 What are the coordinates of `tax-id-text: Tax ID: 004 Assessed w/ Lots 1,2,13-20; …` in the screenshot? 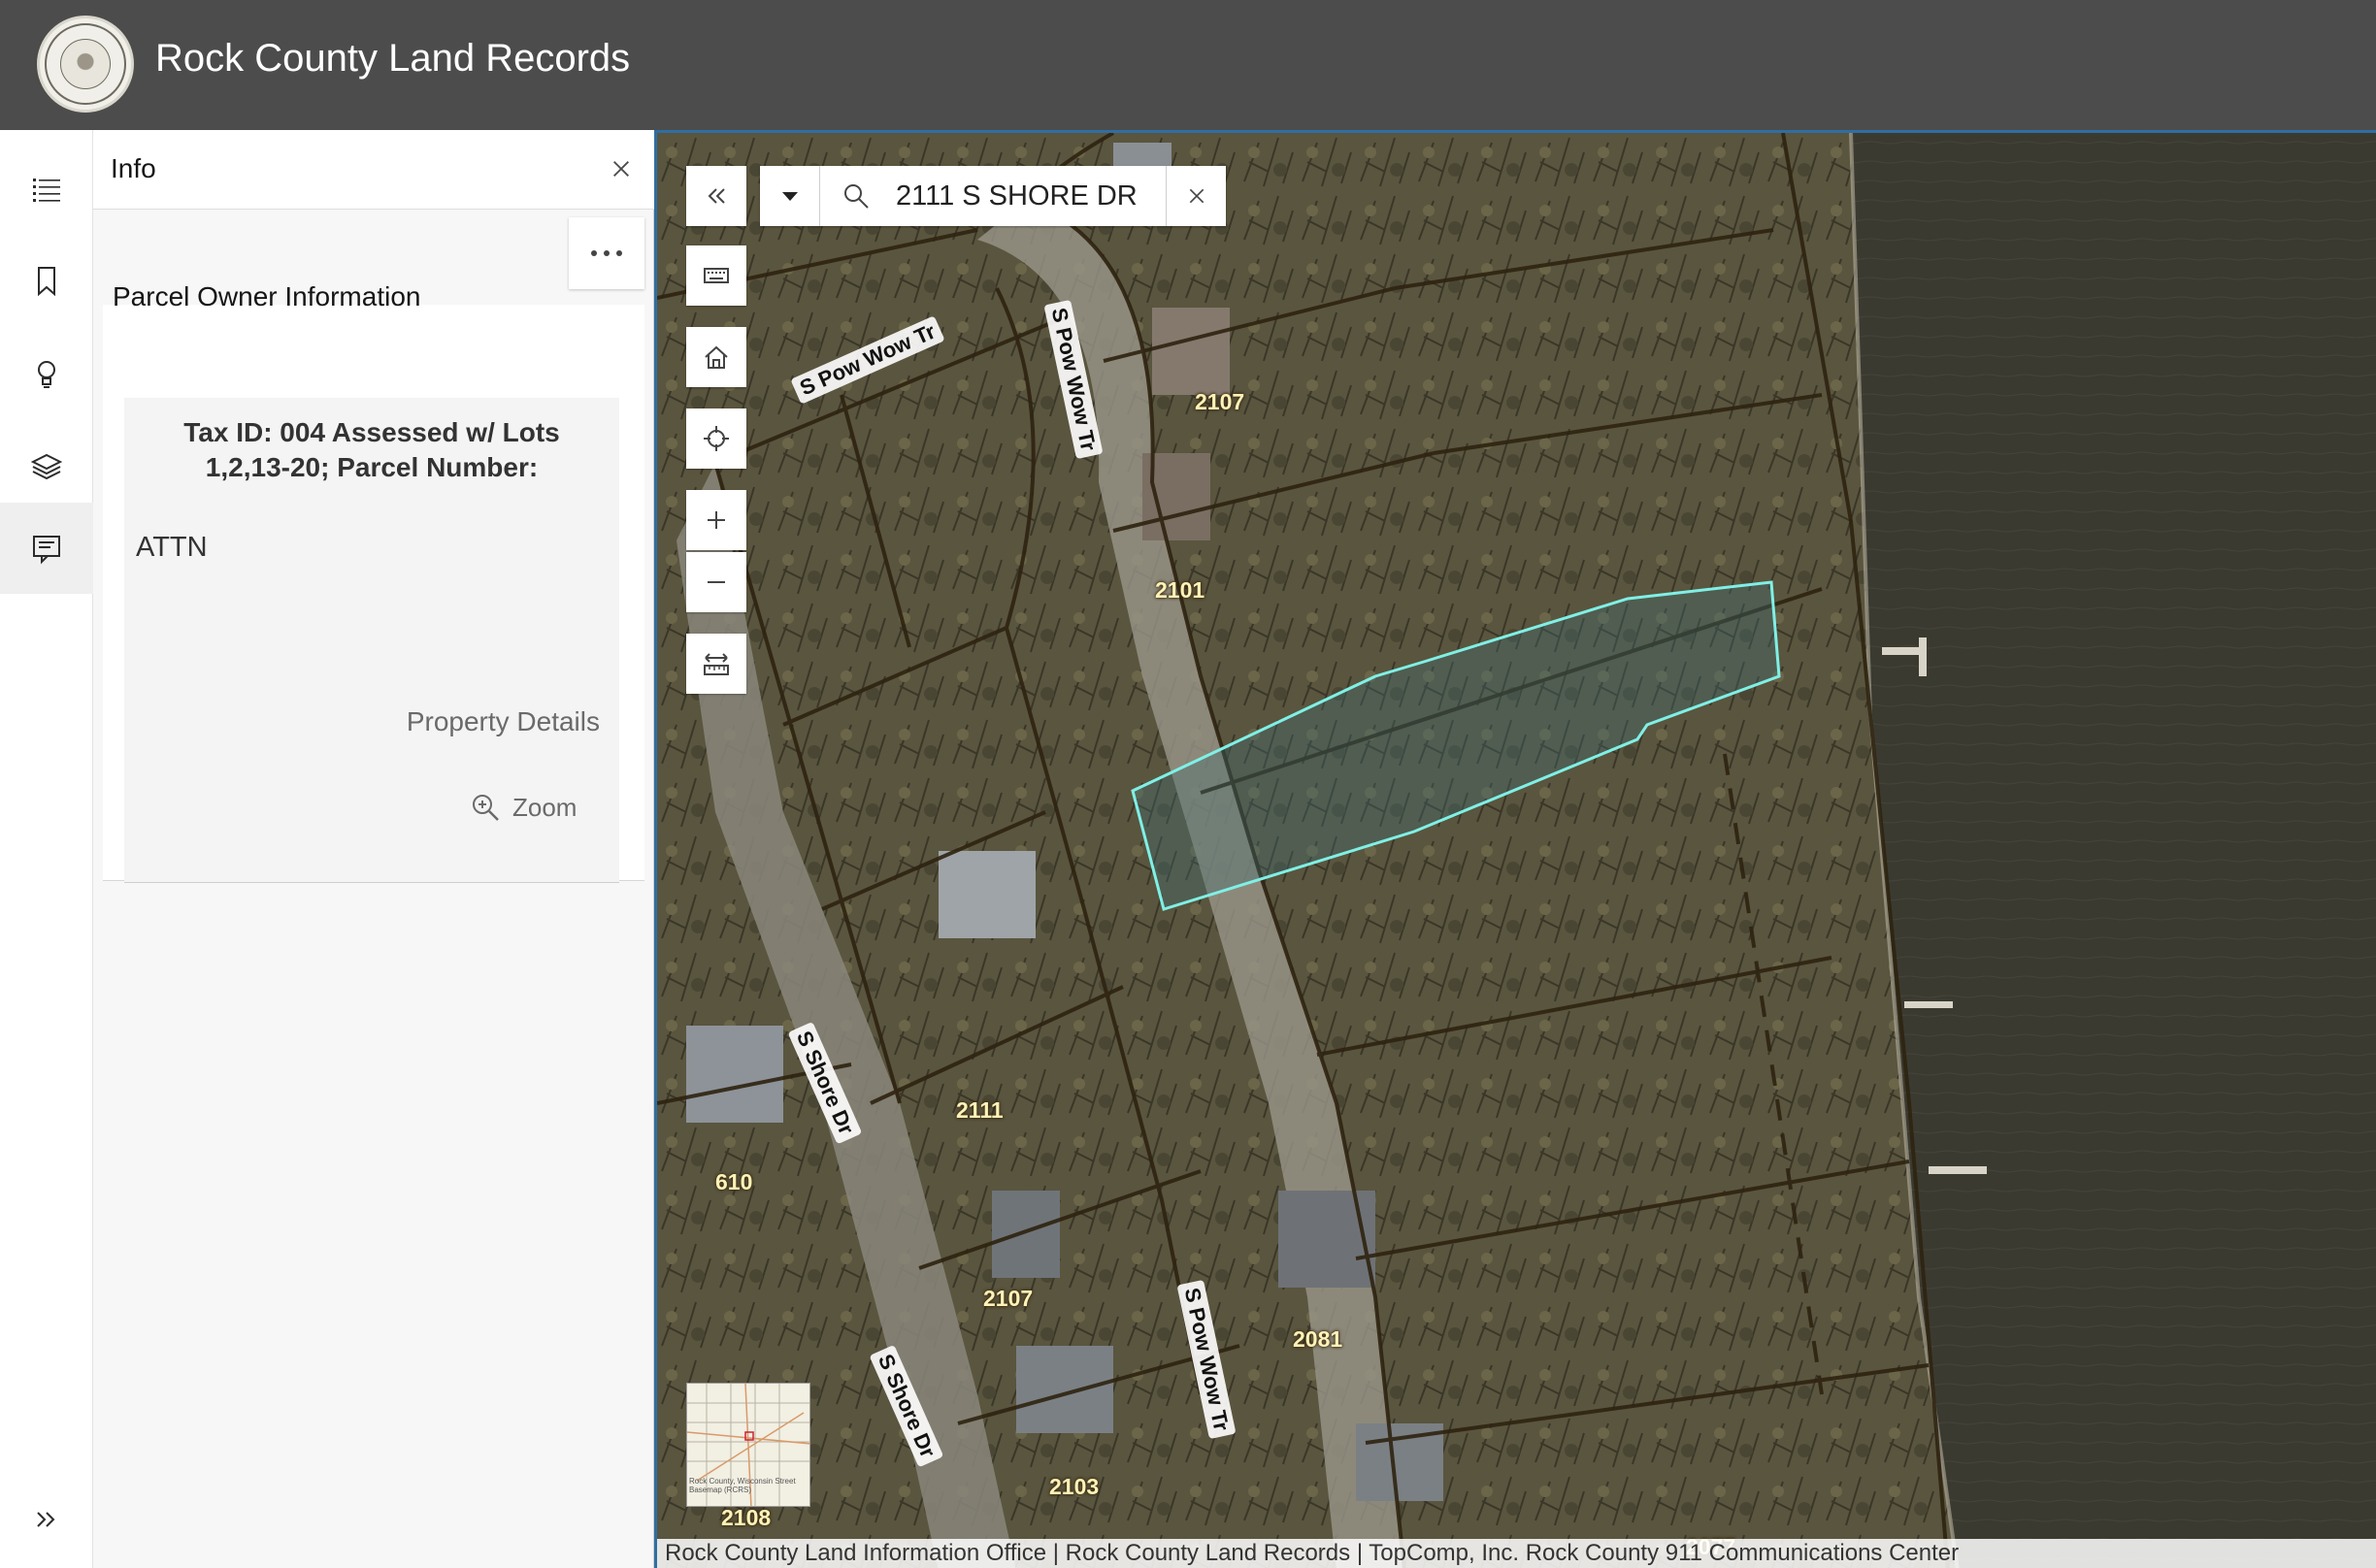 It's located at (371, 449).